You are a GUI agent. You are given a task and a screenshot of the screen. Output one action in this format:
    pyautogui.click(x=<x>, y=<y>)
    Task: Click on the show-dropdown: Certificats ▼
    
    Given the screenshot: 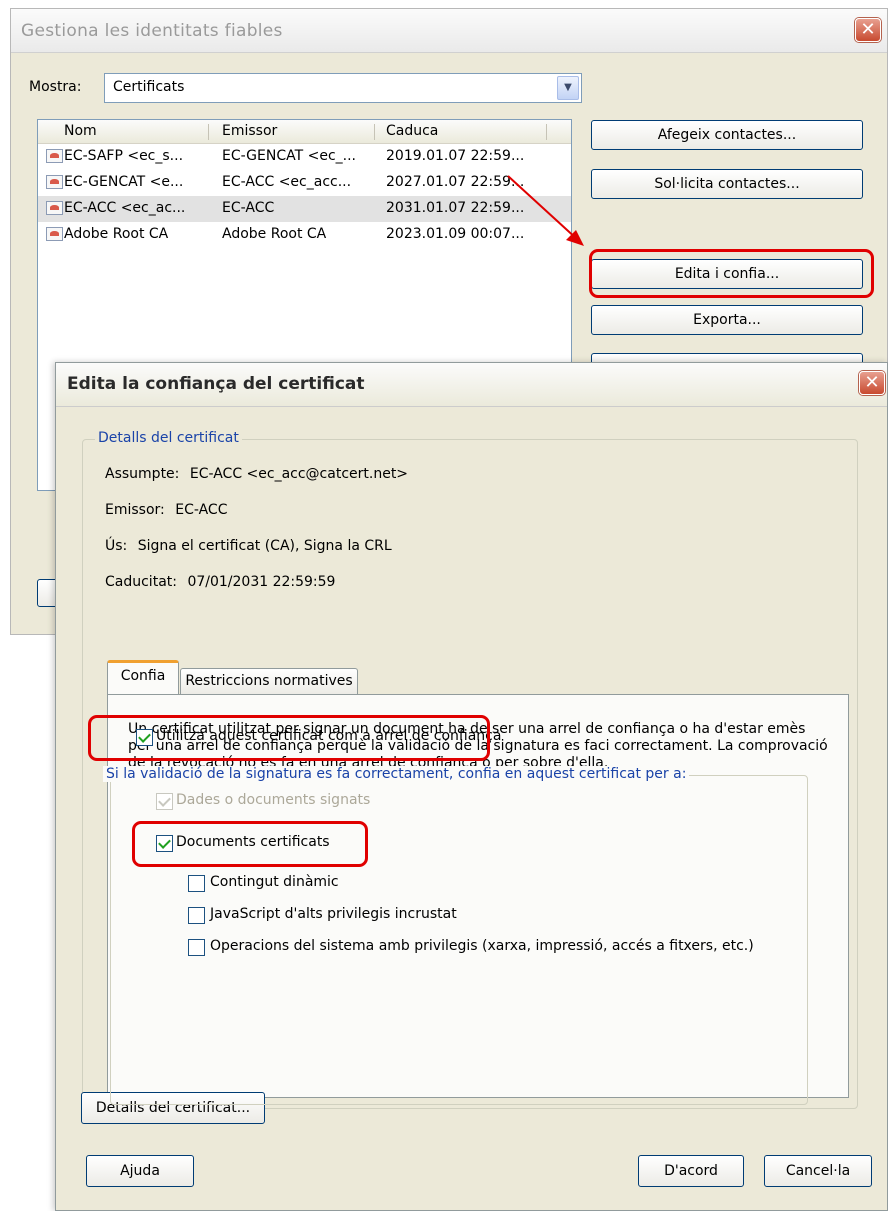 What is the action you would take?
    pyautogui.click(x=343, y=88)
    